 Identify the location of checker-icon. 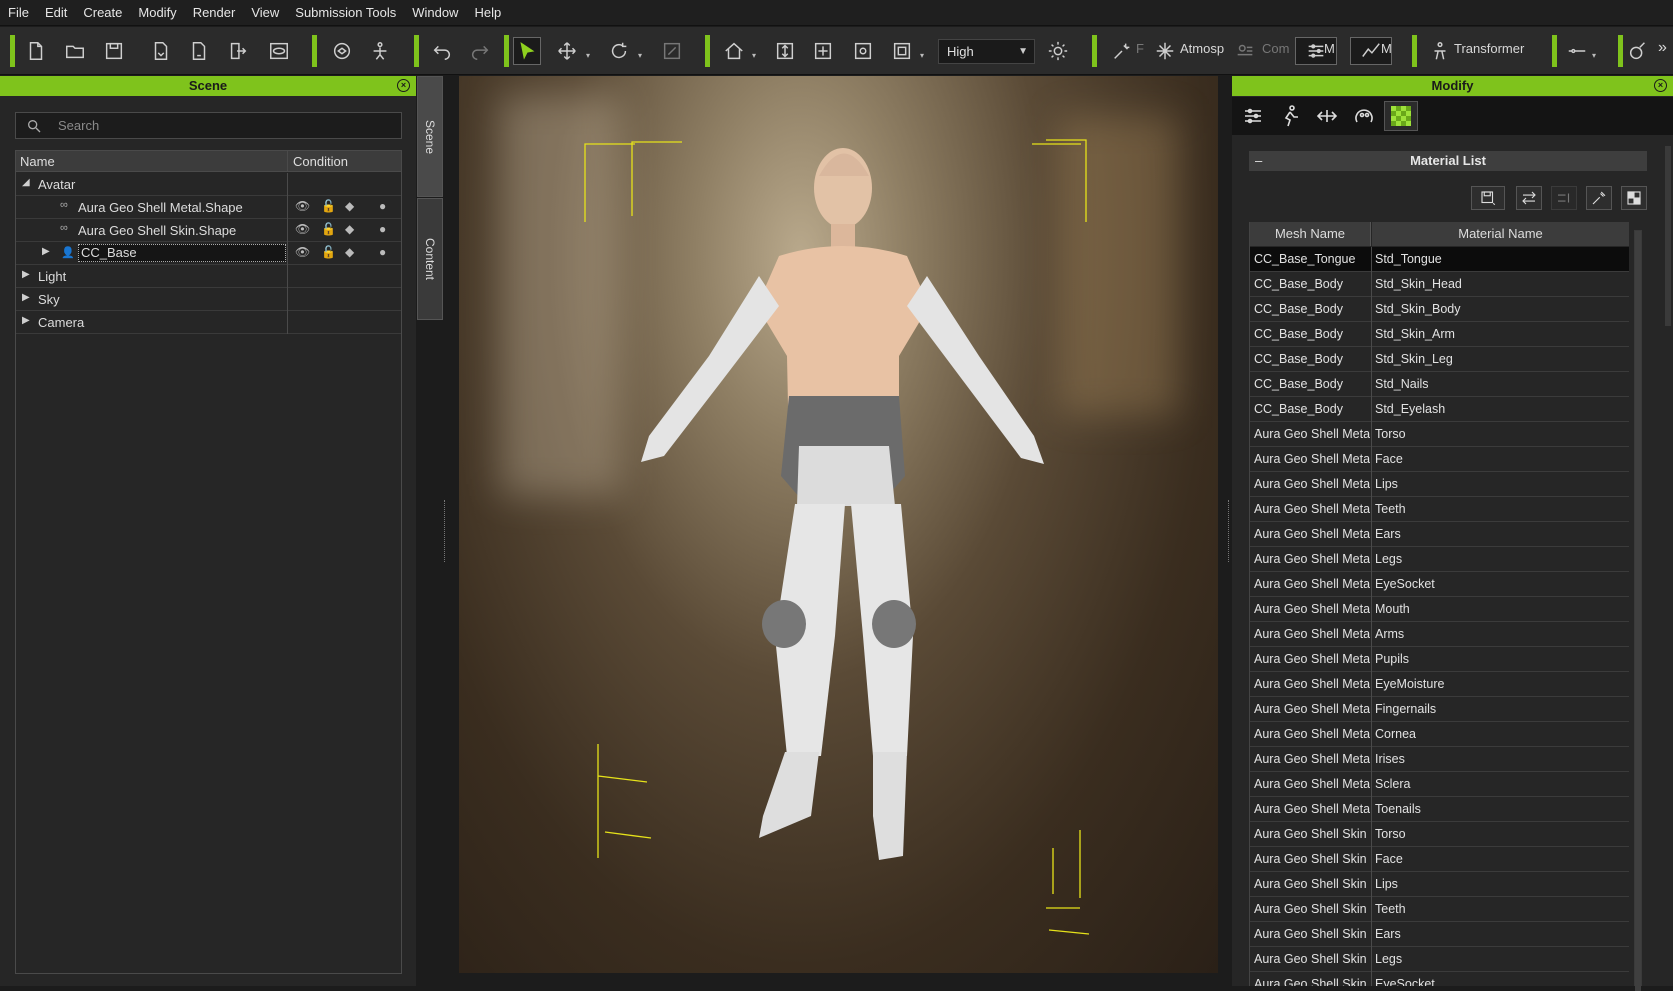
(1634, 198).